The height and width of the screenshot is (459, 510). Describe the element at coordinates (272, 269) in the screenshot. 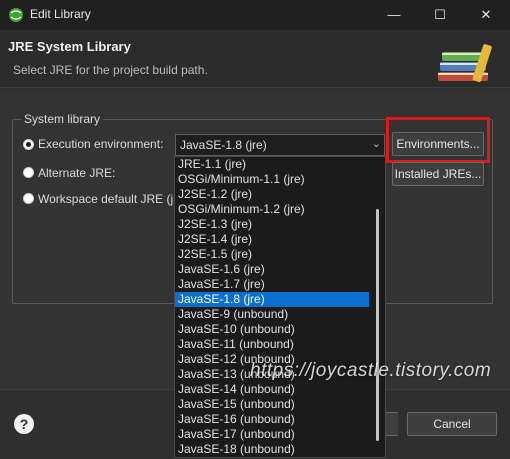

I see `dropdown-item: JavaSE-1.6 (jre)` at that location.